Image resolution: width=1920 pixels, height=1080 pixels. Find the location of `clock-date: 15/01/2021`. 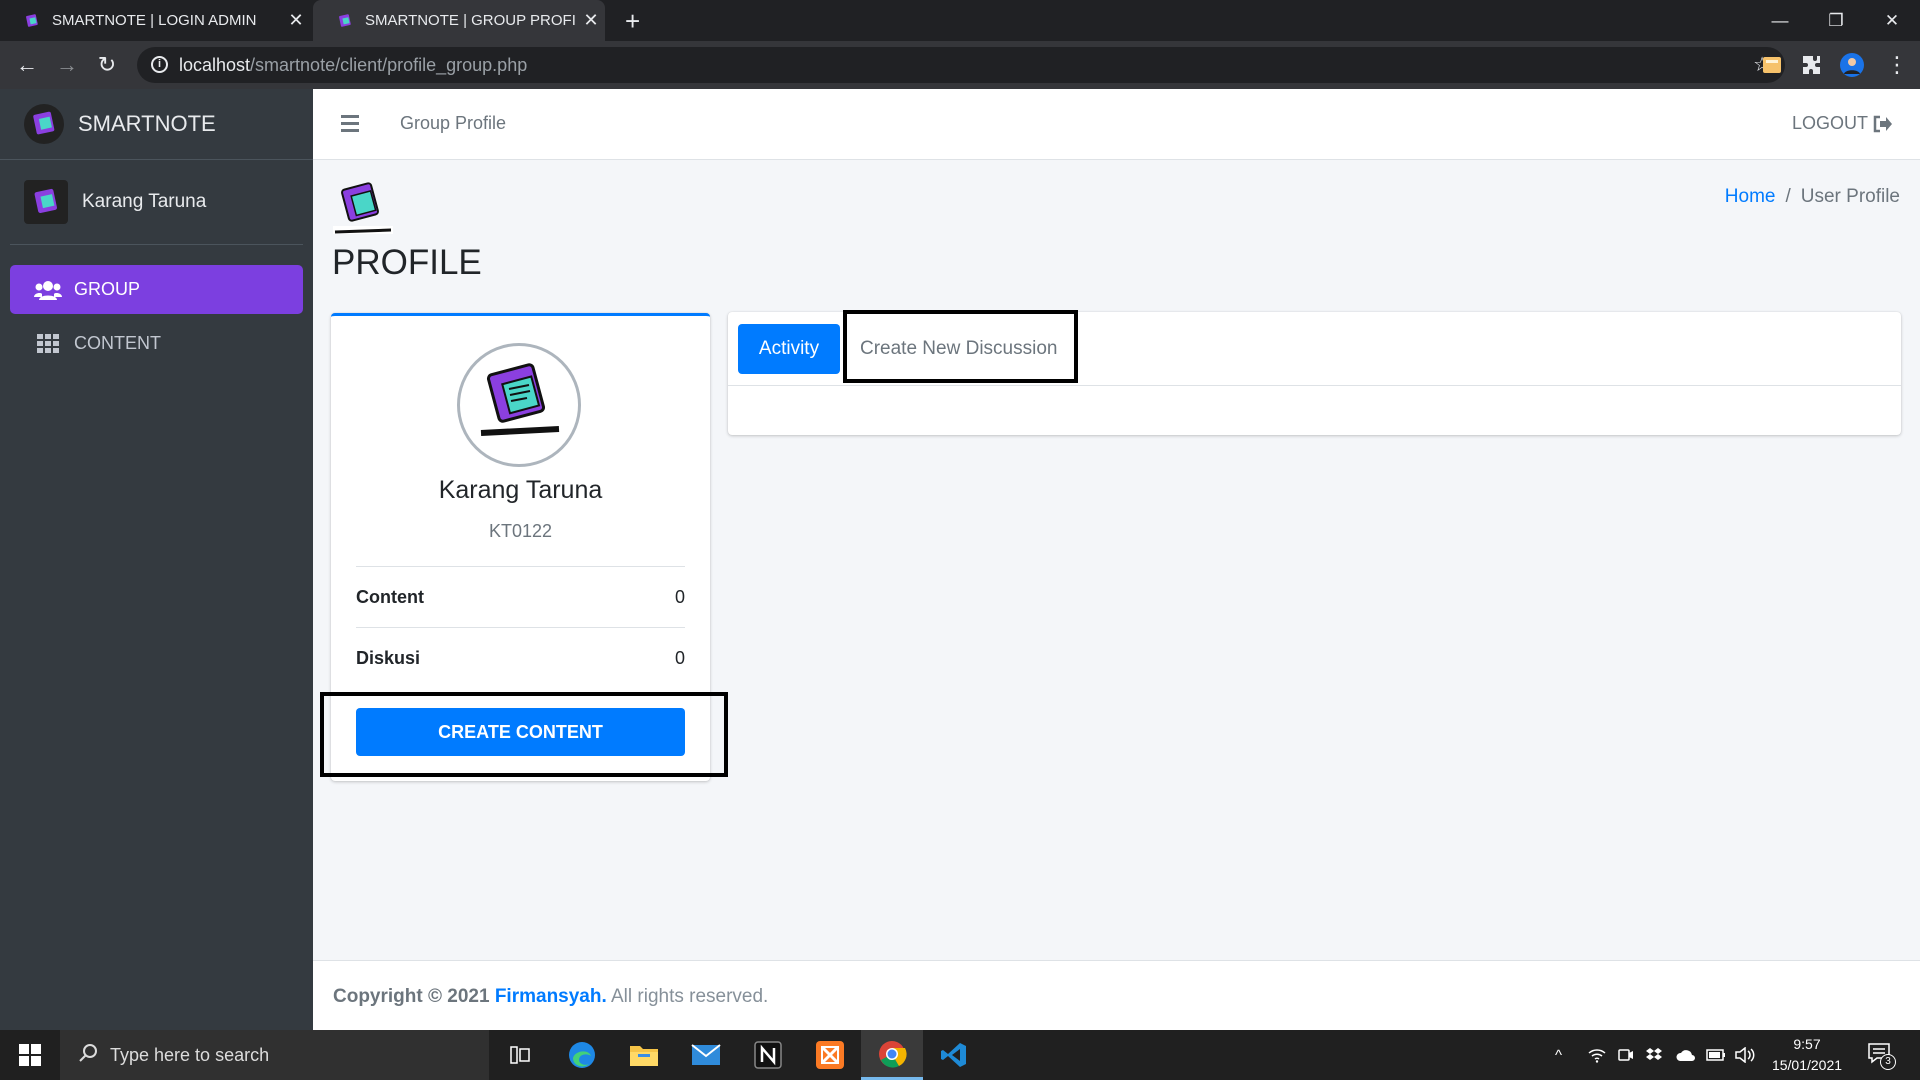

clock-date: 15/01/2021 is located at coordinates (1807, 1065).